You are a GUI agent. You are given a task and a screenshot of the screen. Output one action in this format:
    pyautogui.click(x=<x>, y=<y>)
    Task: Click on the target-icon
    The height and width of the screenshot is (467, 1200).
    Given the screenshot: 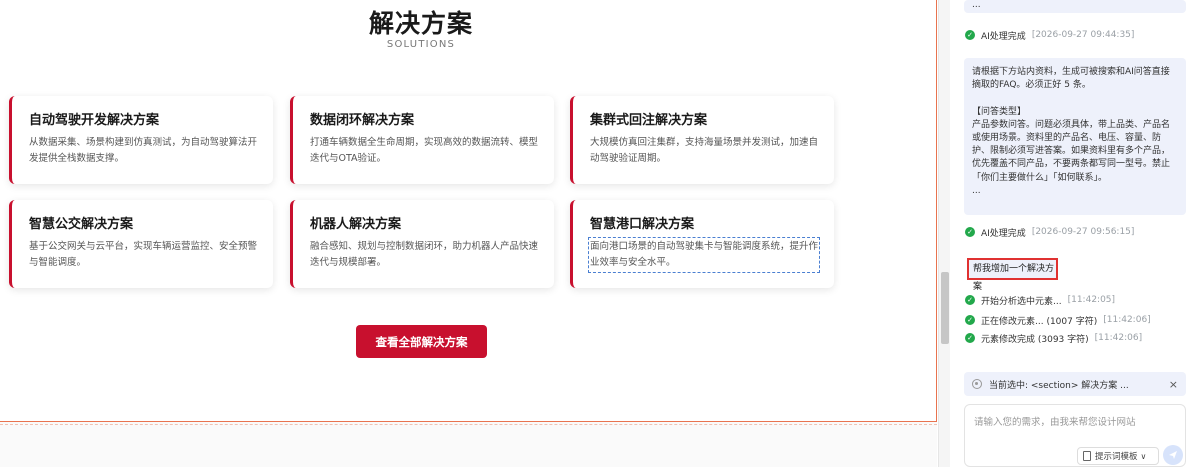 What is the action you would take?
    pyautogui.click(x=977, y=384)
    